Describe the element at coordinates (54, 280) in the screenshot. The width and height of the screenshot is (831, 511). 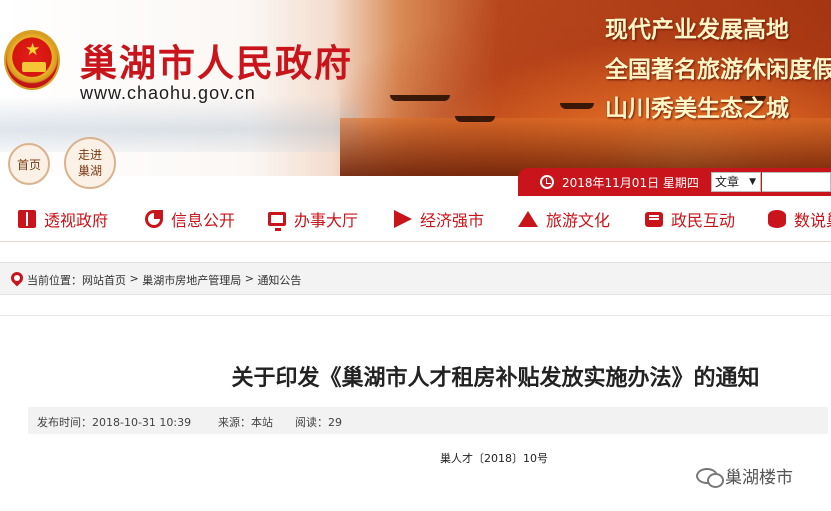
I see `breadcrumb-prefix: 当前位置：` at that location.